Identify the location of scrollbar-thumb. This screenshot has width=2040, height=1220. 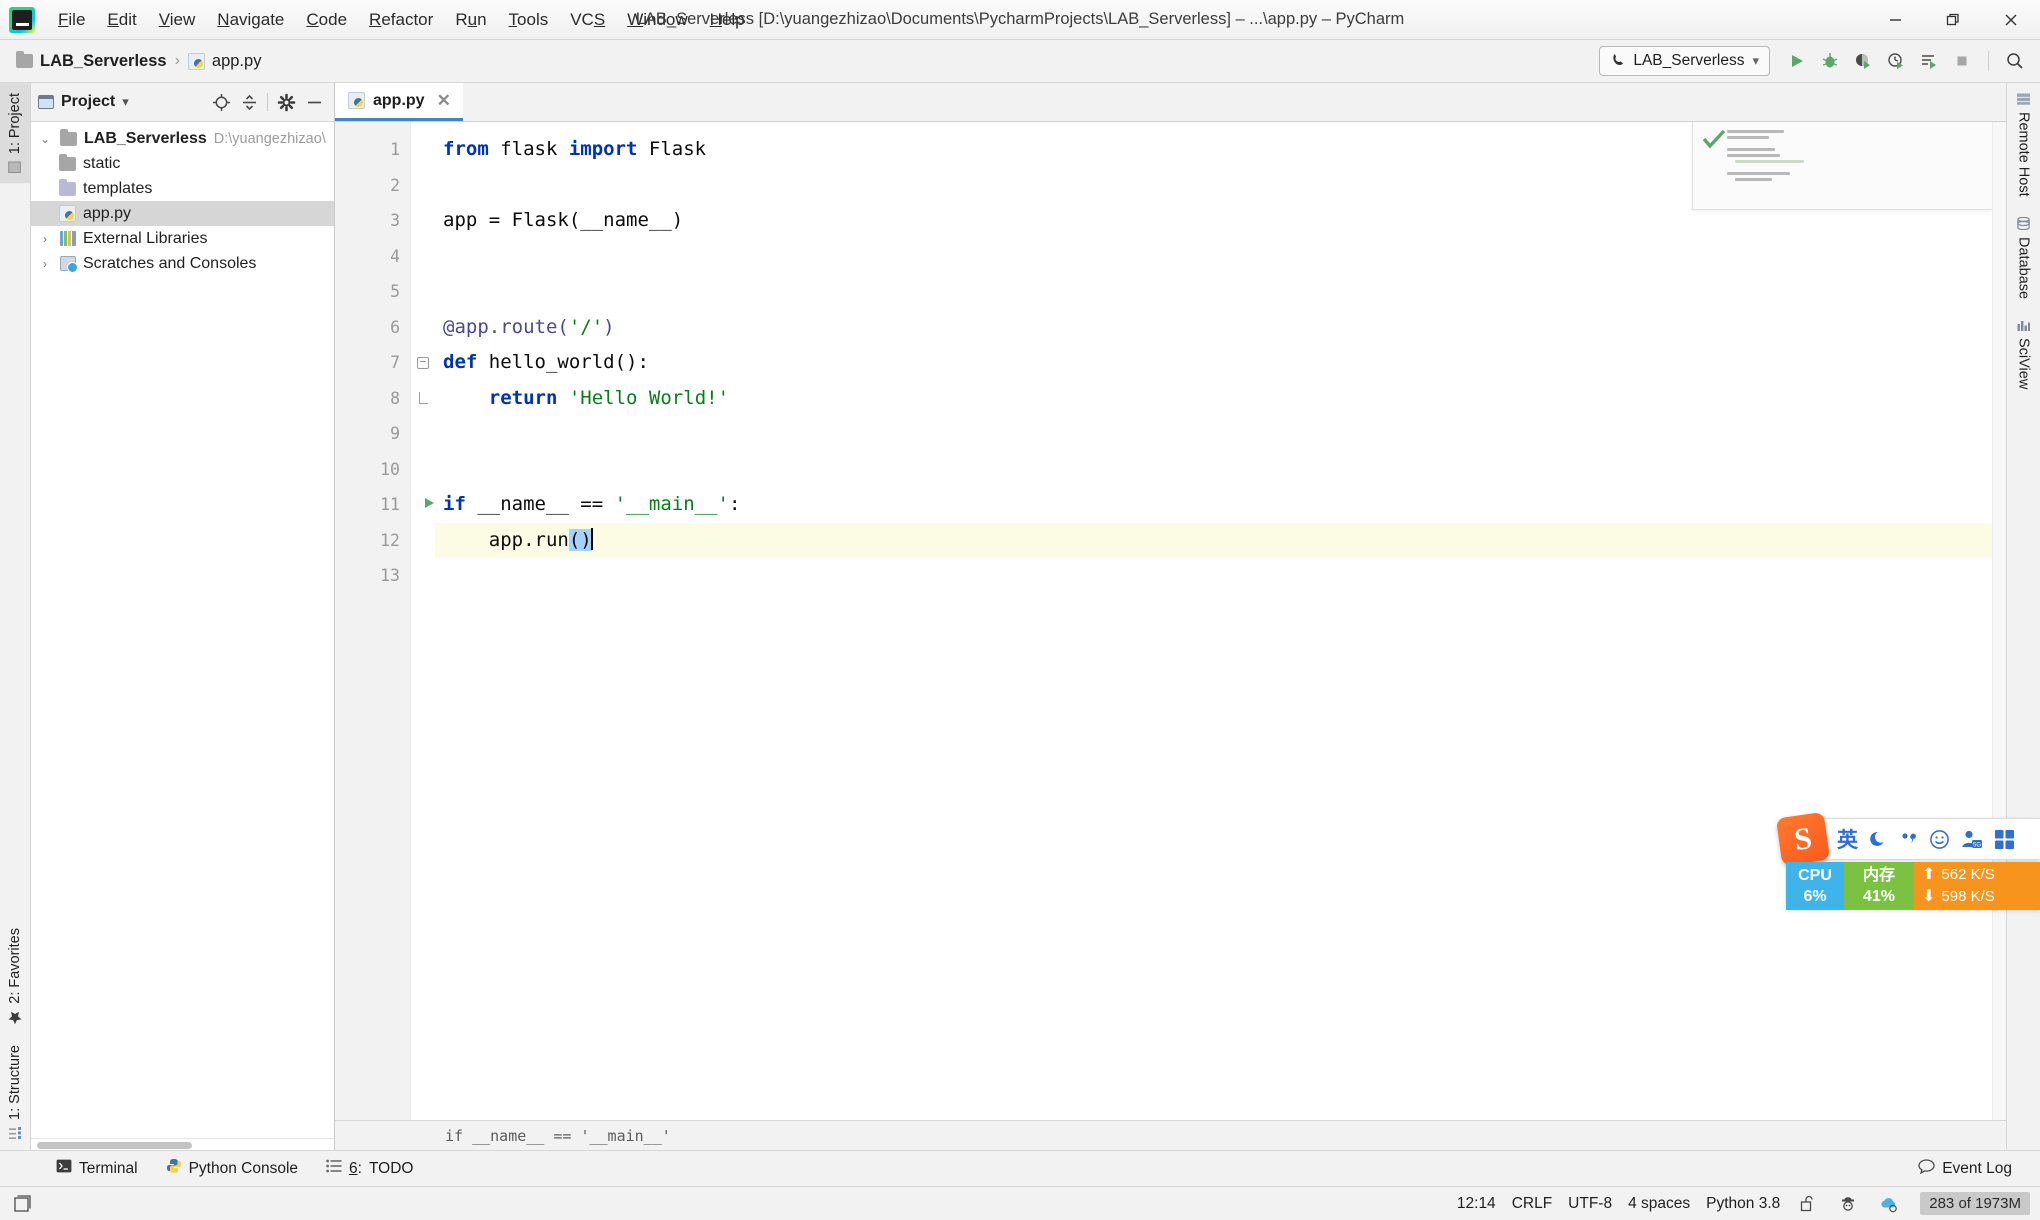
(114, 1145).